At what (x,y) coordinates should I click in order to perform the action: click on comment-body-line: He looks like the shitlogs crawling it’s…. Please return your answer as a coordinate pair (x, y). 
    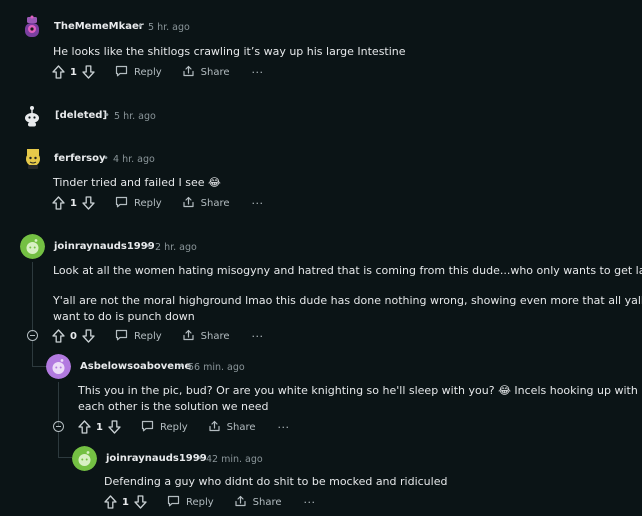
    Looking at the image, I should click on (229, 51).